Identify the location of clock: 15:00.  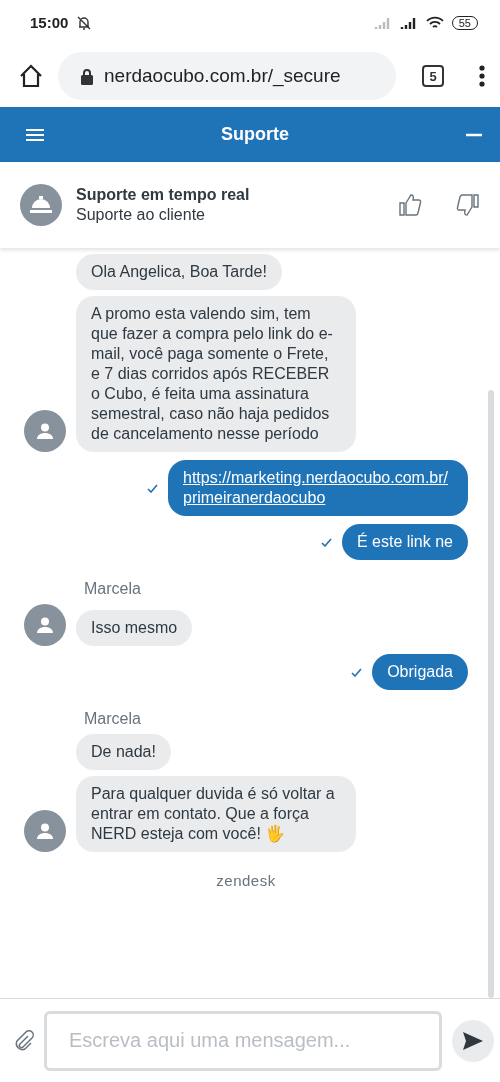
(49, 22).